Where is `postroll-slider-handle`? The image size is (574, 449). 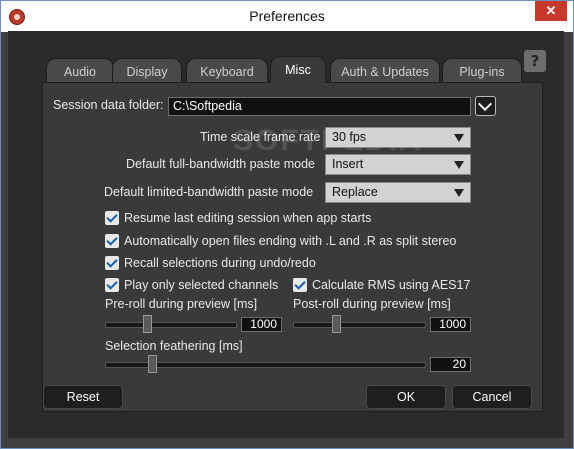
postroll-slider-handle is located at coordinates (336, 324).